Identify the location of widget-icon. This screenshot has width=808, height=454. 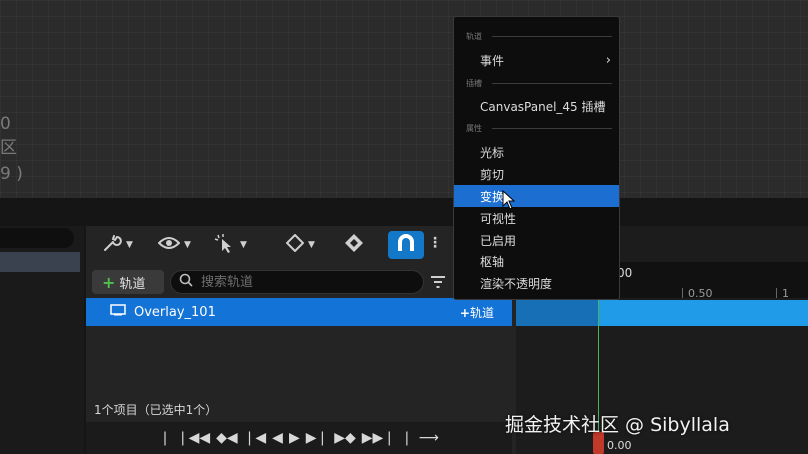
(118, 312).